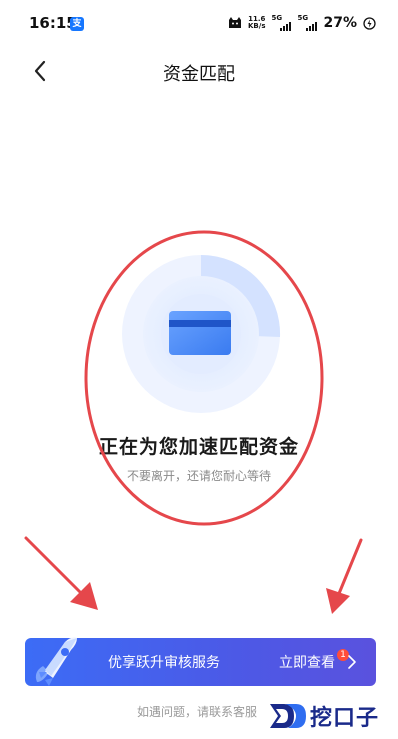  What do you see at coordinates (164, 663) in the screenshot?
I see `banner-text: 优享跃升审核服务` at bounding box center [164, 663].